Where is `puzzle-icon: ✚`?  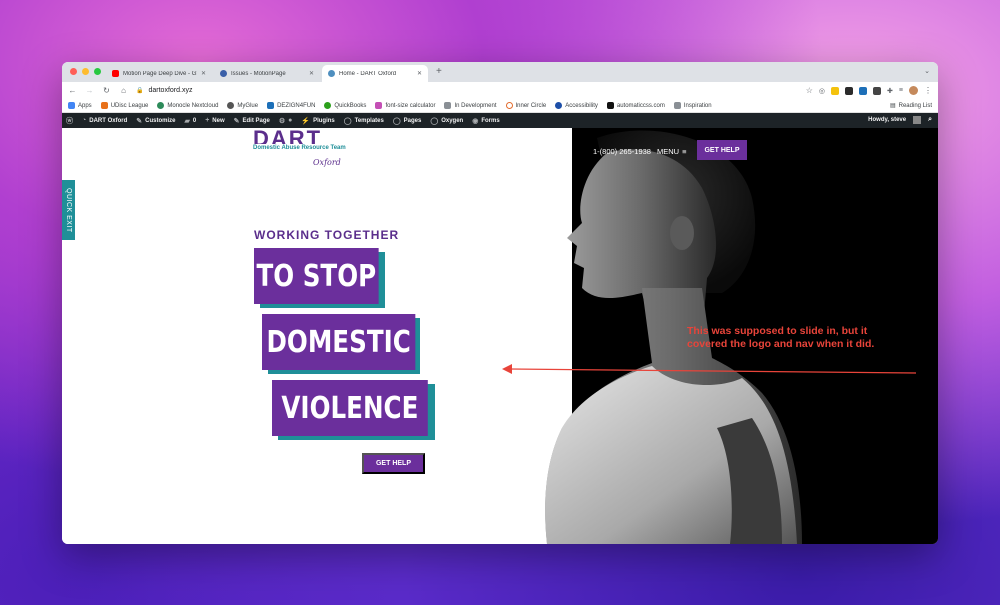
puzzle-icon: ✚ is located at coordinates (890, 91).